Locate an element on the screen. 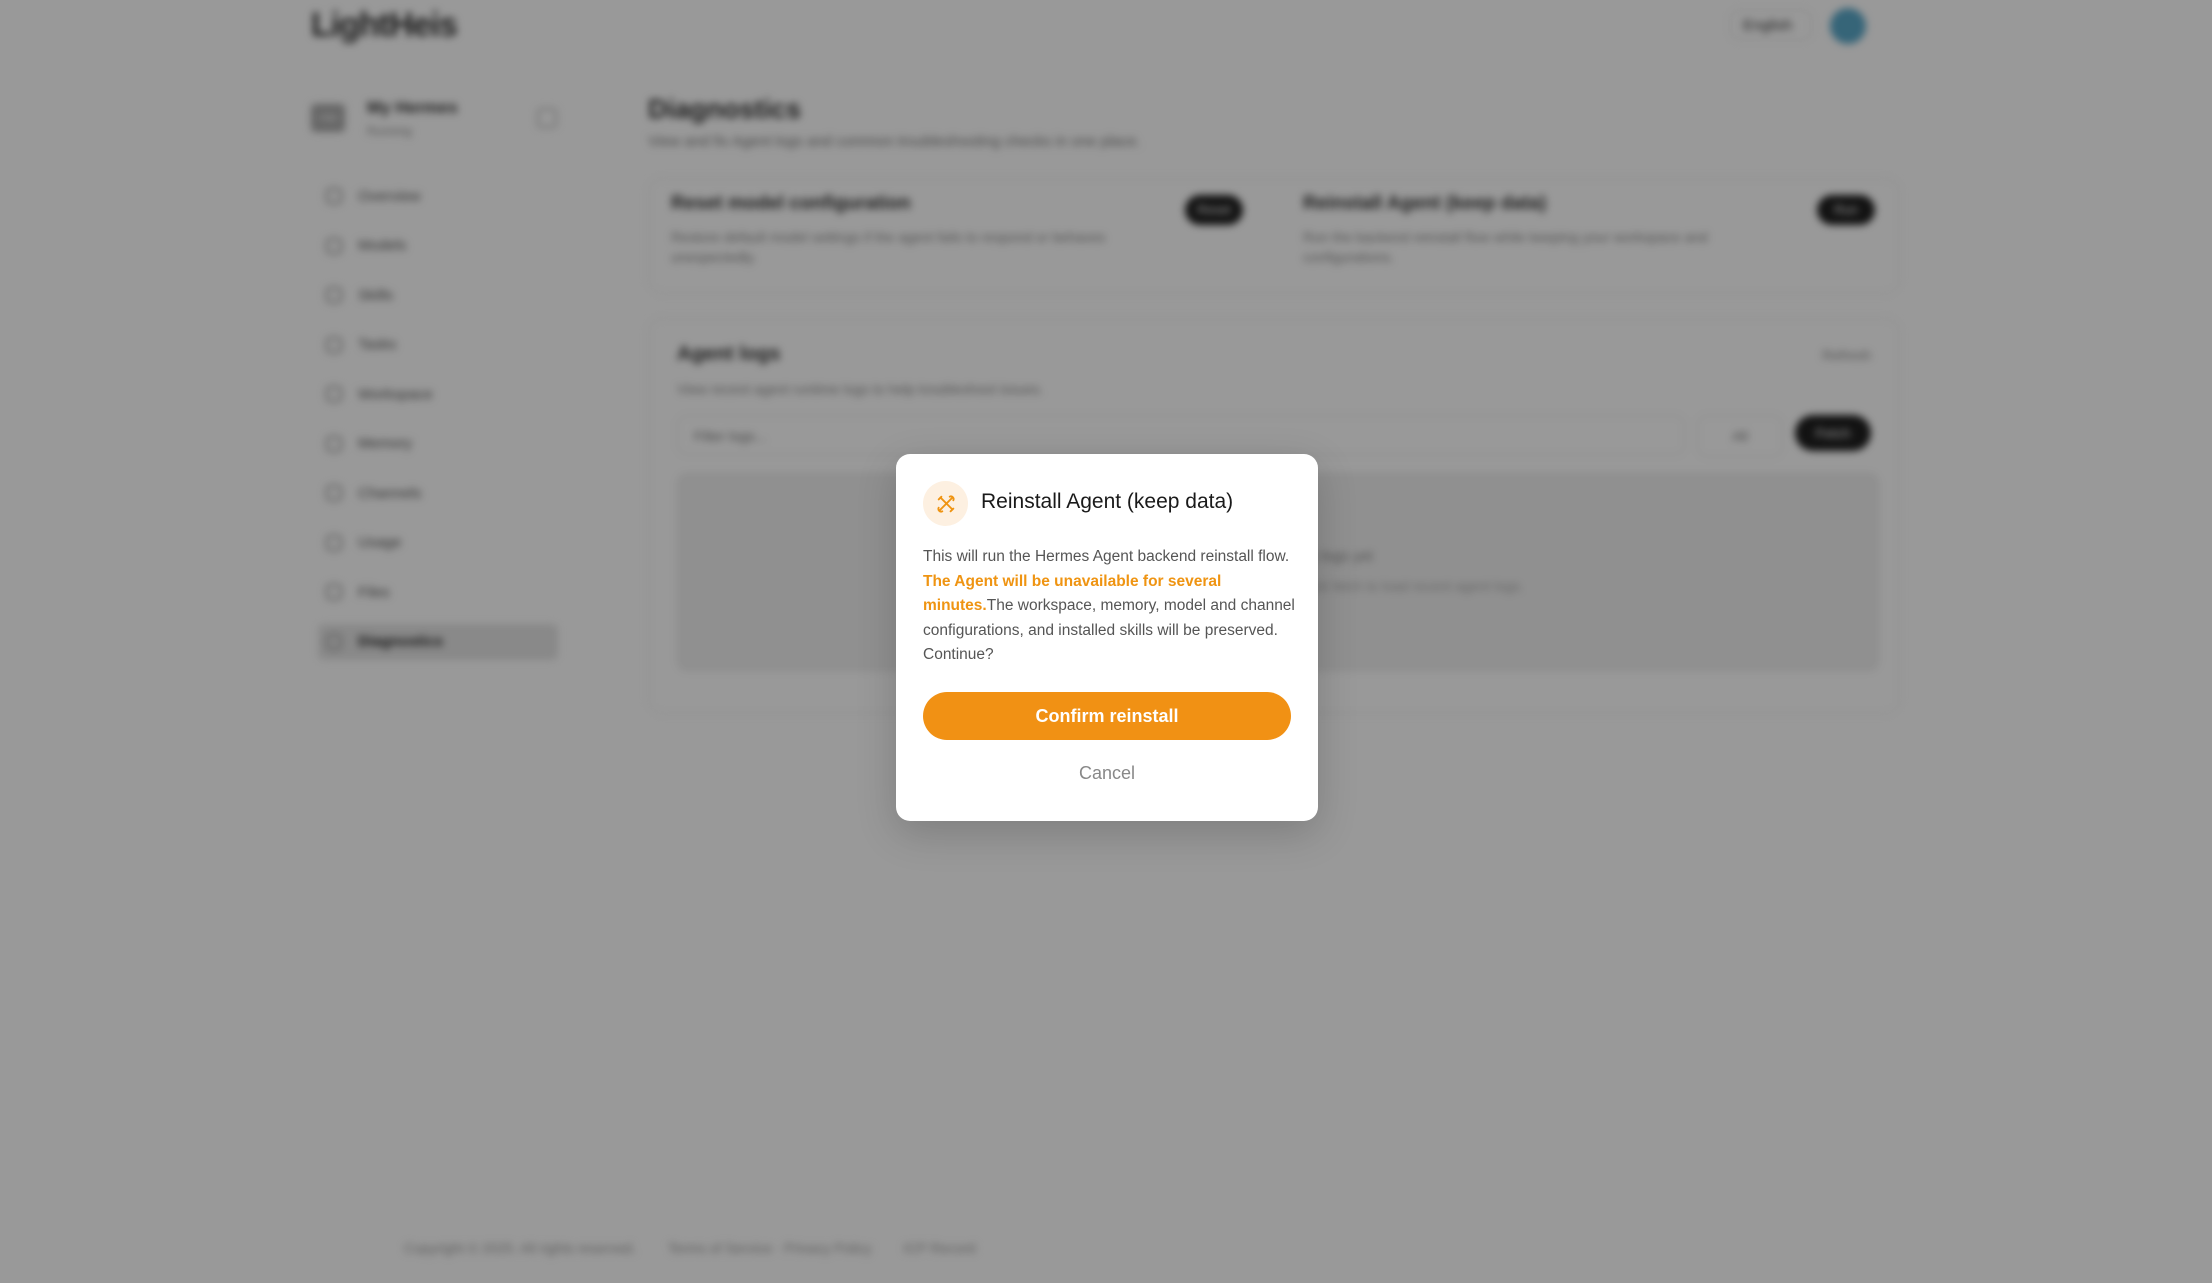 This screenshot has width=2212, height=1283. tools-icon is located at coordinates (945, 503).